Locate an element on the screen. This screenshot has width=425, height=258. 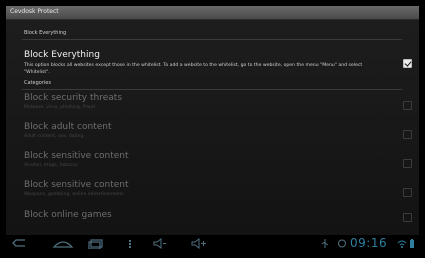
battery-icon is located at coordinates (412, 243).